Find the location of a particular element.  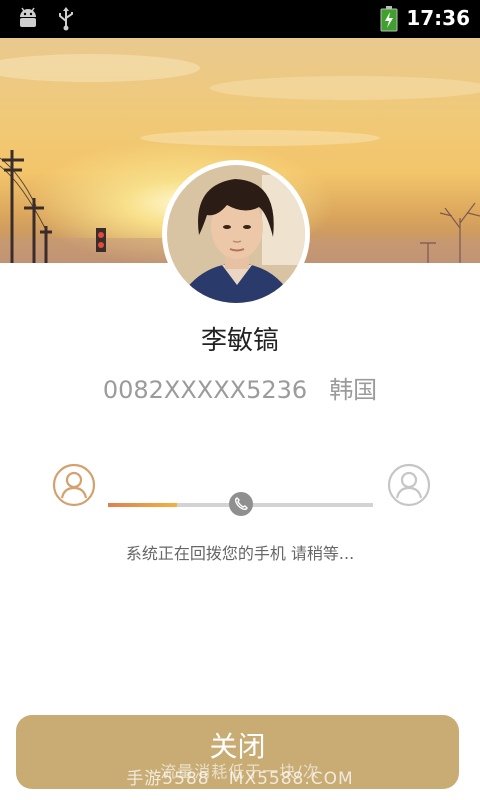

status-bar: 17:36 is located at coordinates (240, 19).